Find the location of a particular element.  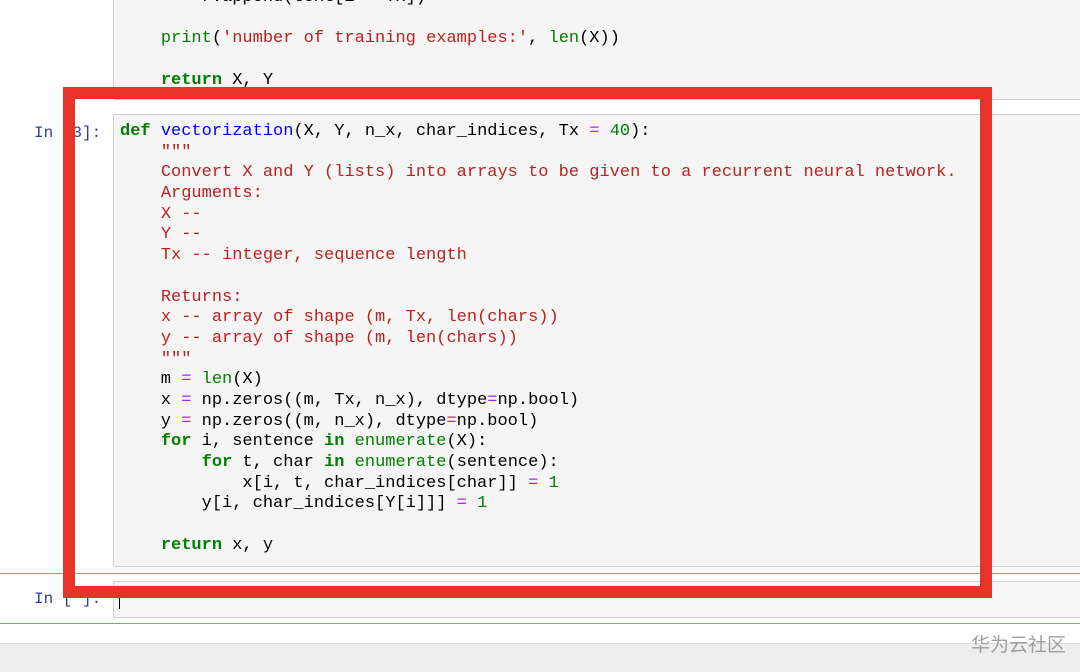

code-token: len is located at coordinates (564, 39).